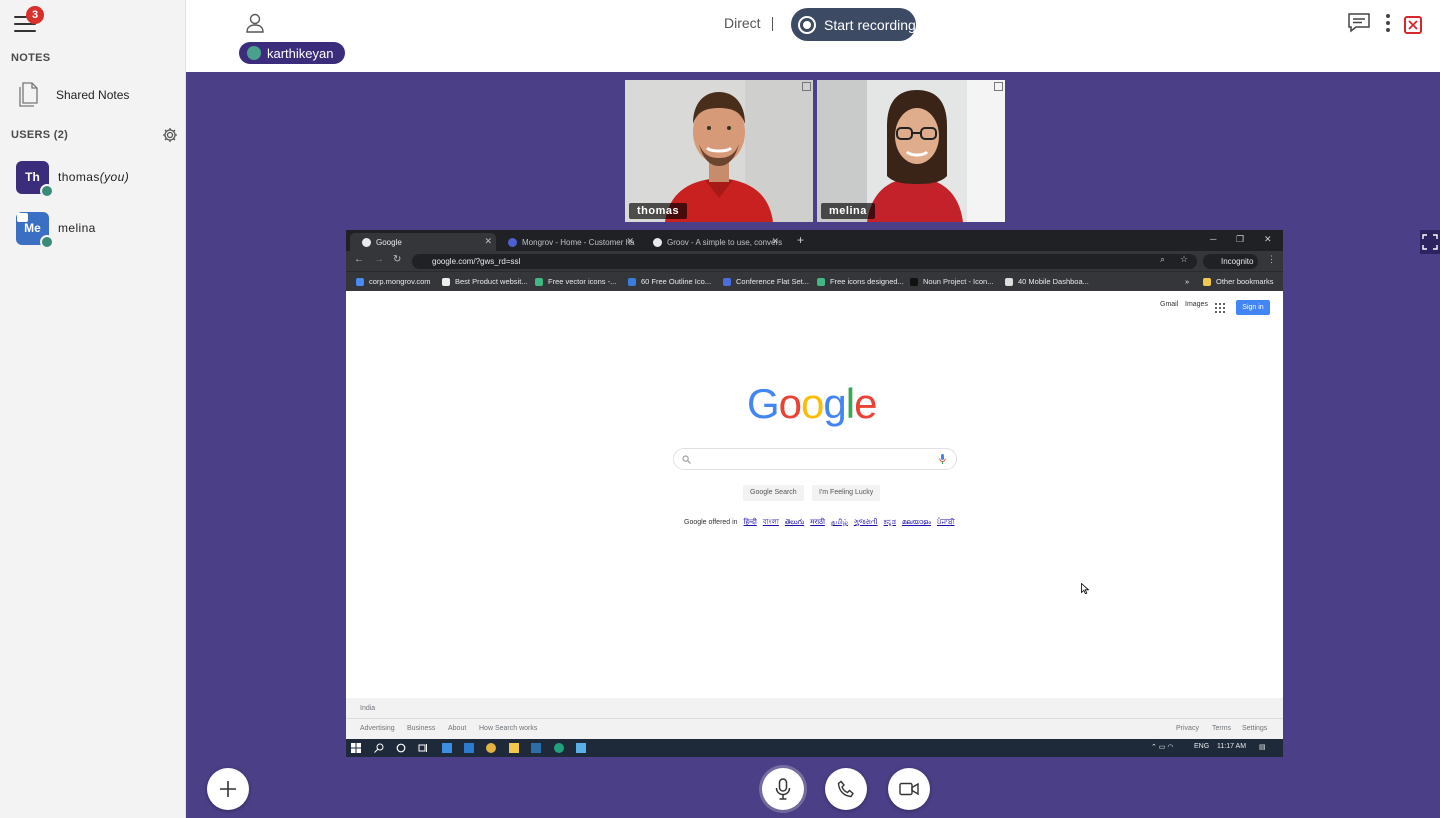  Describe the element at coordinates (1231, 746) in the screenshot. I see `system-clock: 11:17 AM` at that location.